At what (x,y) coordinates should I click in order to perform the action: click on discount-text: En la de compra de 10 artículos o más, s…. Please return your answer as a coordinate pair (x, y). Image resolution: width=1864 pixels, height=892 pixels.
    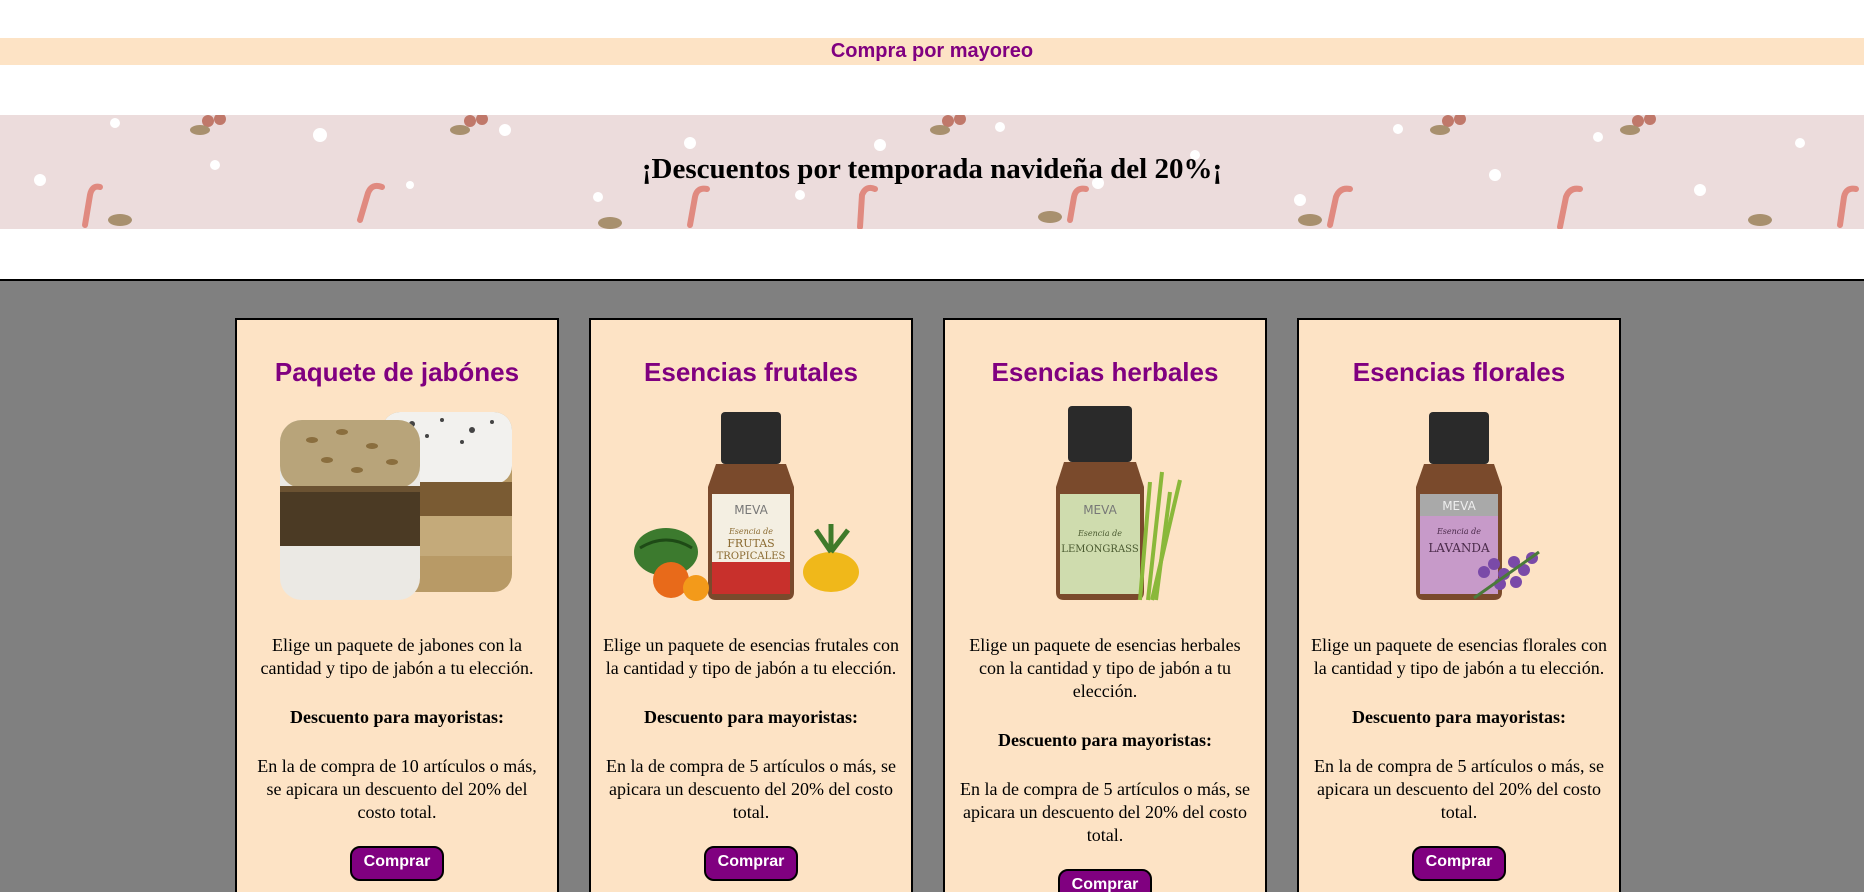
    Looking at the image, I should click on (397, 789).